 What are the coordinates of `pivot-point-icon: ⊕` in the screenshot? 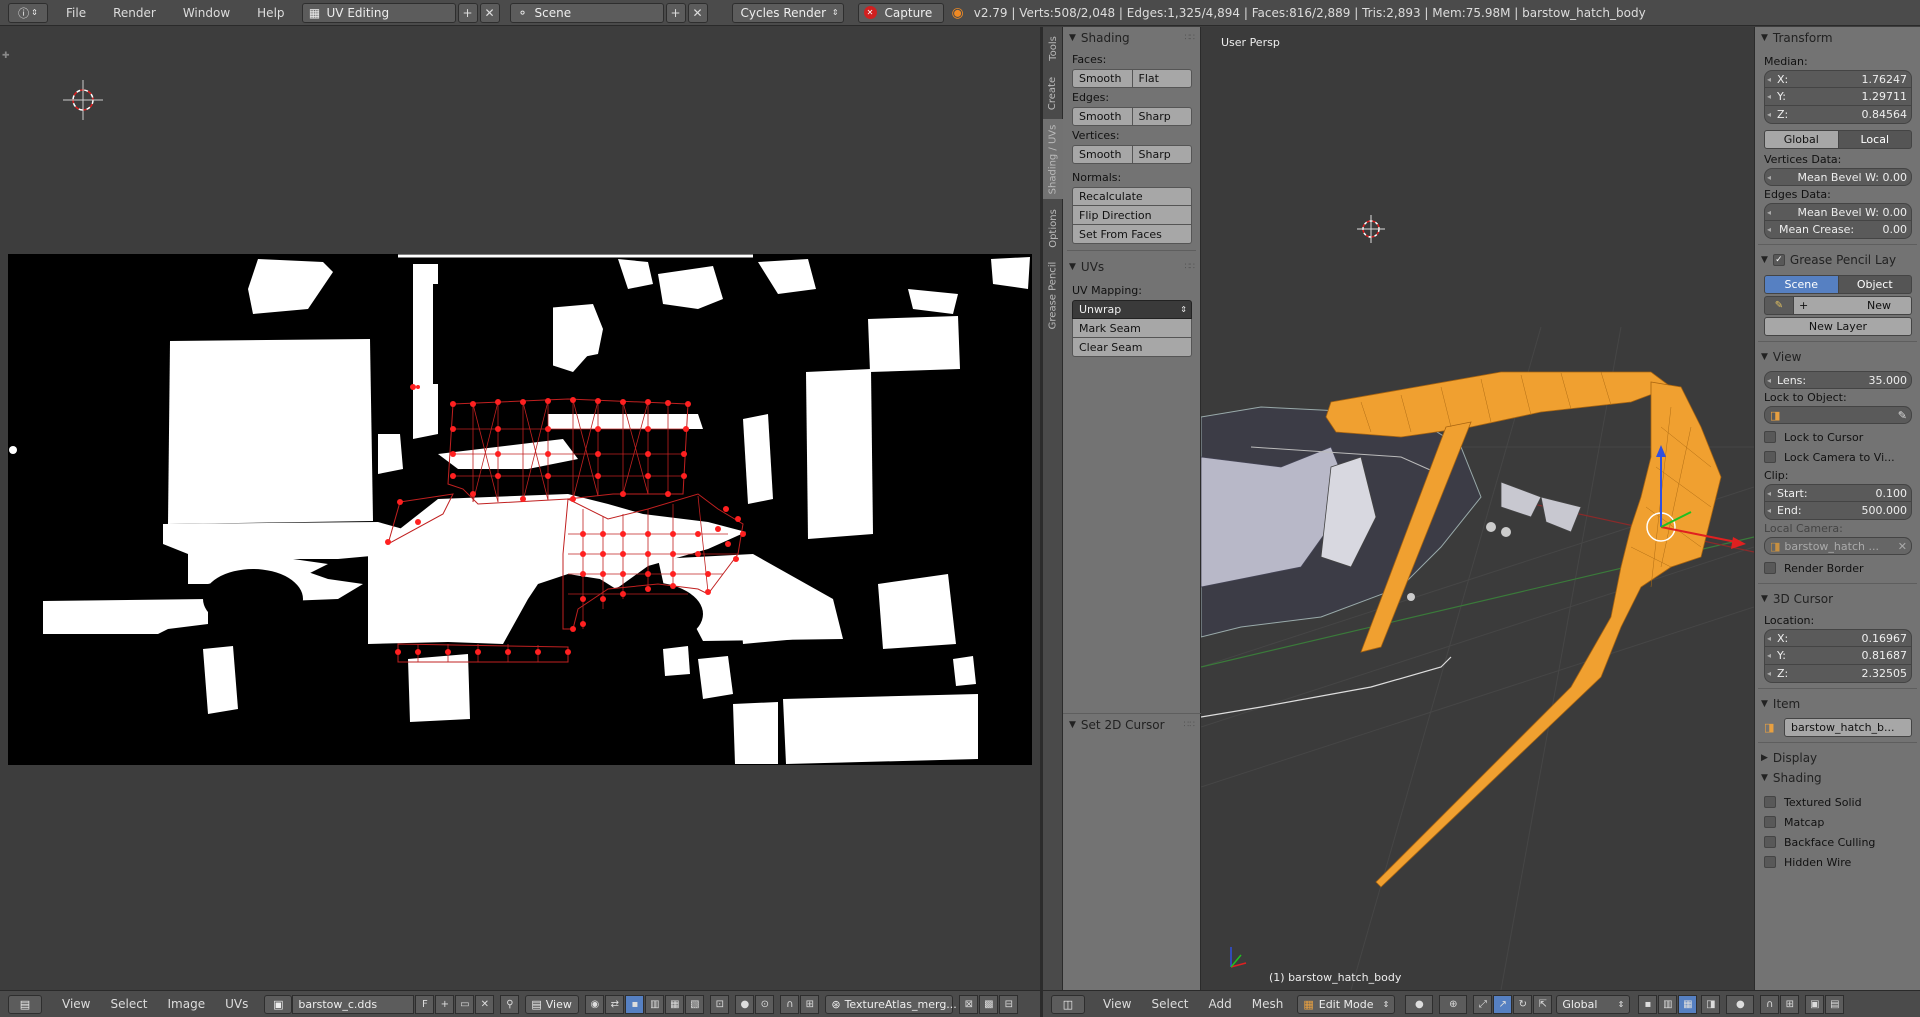 It's located at (1453, 1004).